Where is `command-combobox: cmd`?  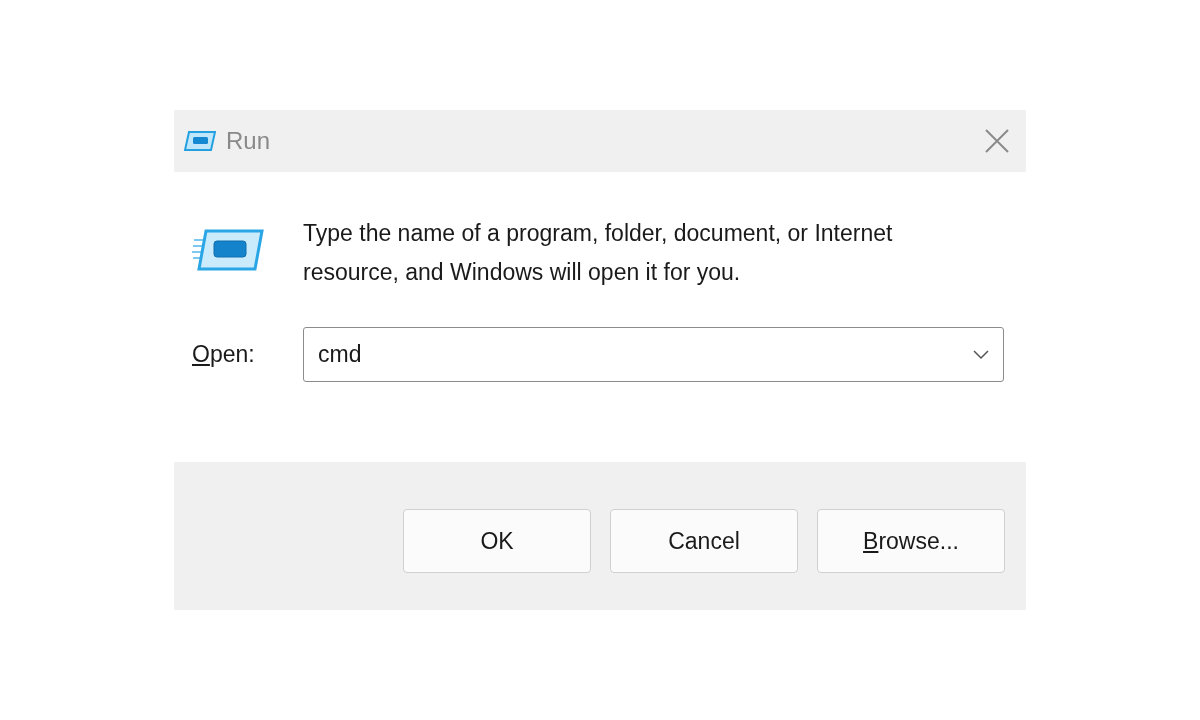 command-combobox: cmd is located at coordinates (653, 354).